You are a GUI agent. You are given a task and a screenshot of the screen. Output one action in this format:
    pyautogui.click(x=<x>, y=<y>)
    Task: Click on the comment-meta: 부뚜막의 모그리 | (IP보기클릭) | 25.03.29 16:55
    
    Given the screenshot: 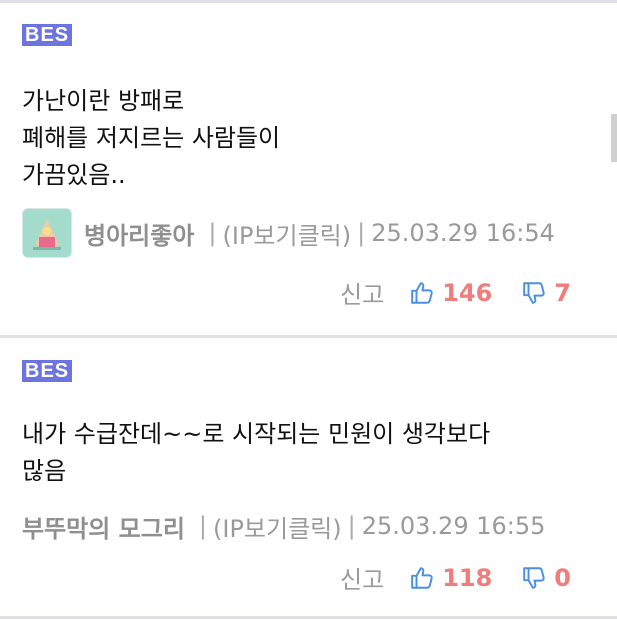 What is the action you would take?
    pyautogui.click(x=309, y=526)
    